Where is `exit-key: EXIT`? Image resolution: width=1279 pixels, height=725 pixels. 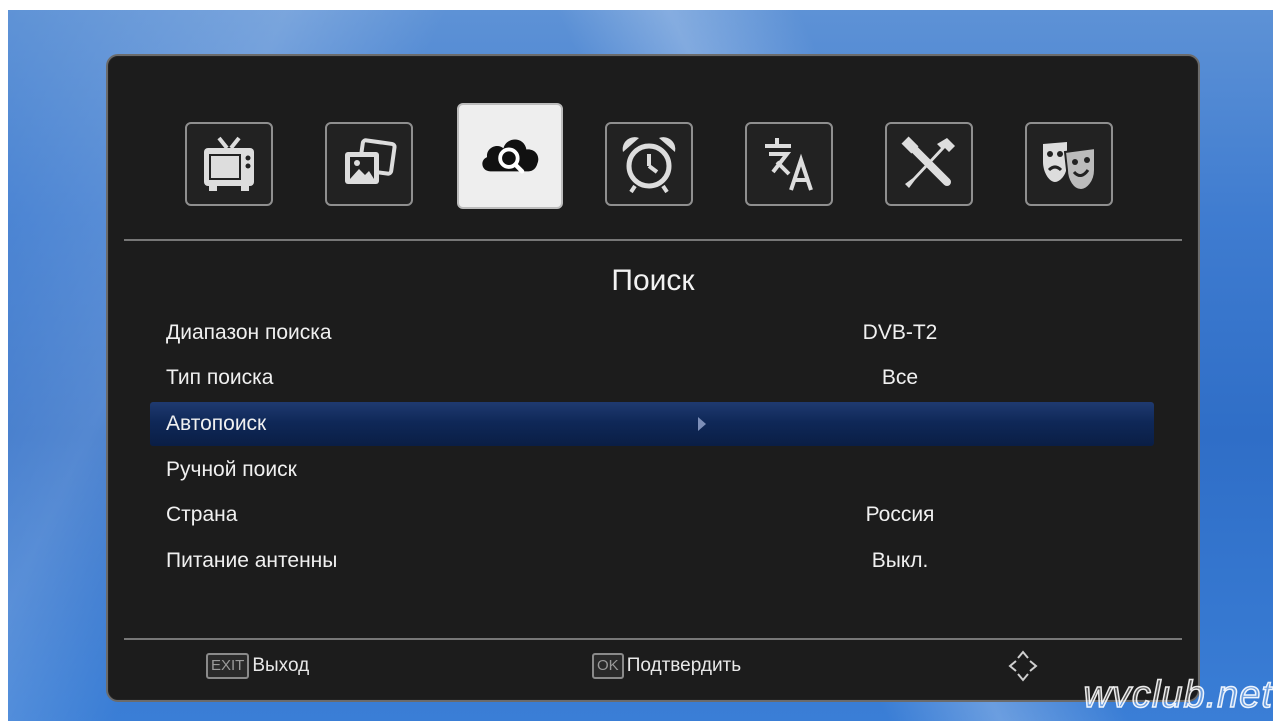 exit-key: EXIT is located at coordinates (228, 665).